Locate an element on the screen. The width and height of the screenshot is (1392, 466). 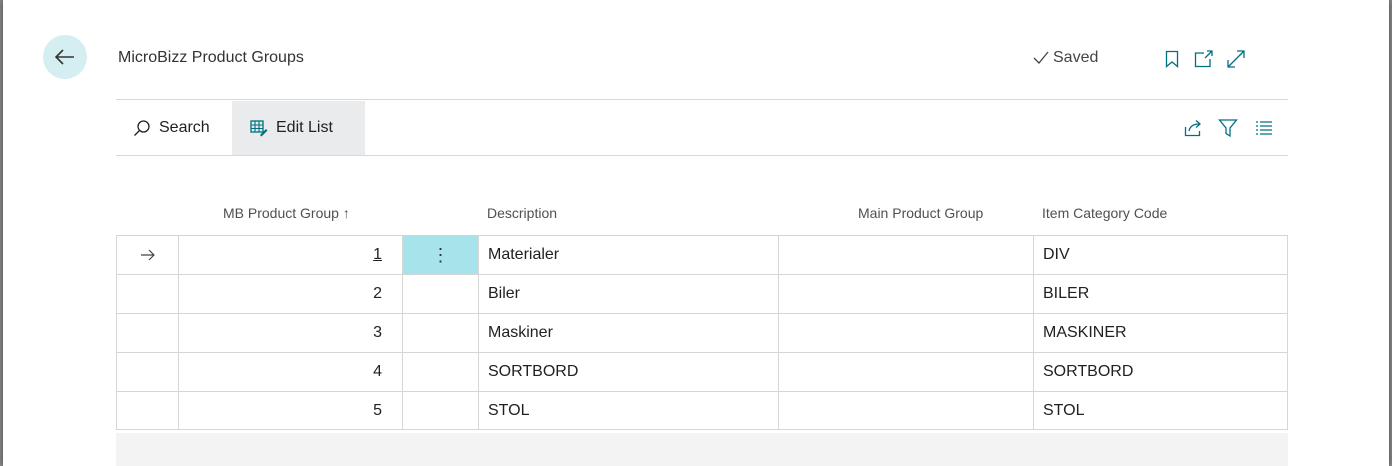
saved-label: Saved is located at coordinates (1076, 57).